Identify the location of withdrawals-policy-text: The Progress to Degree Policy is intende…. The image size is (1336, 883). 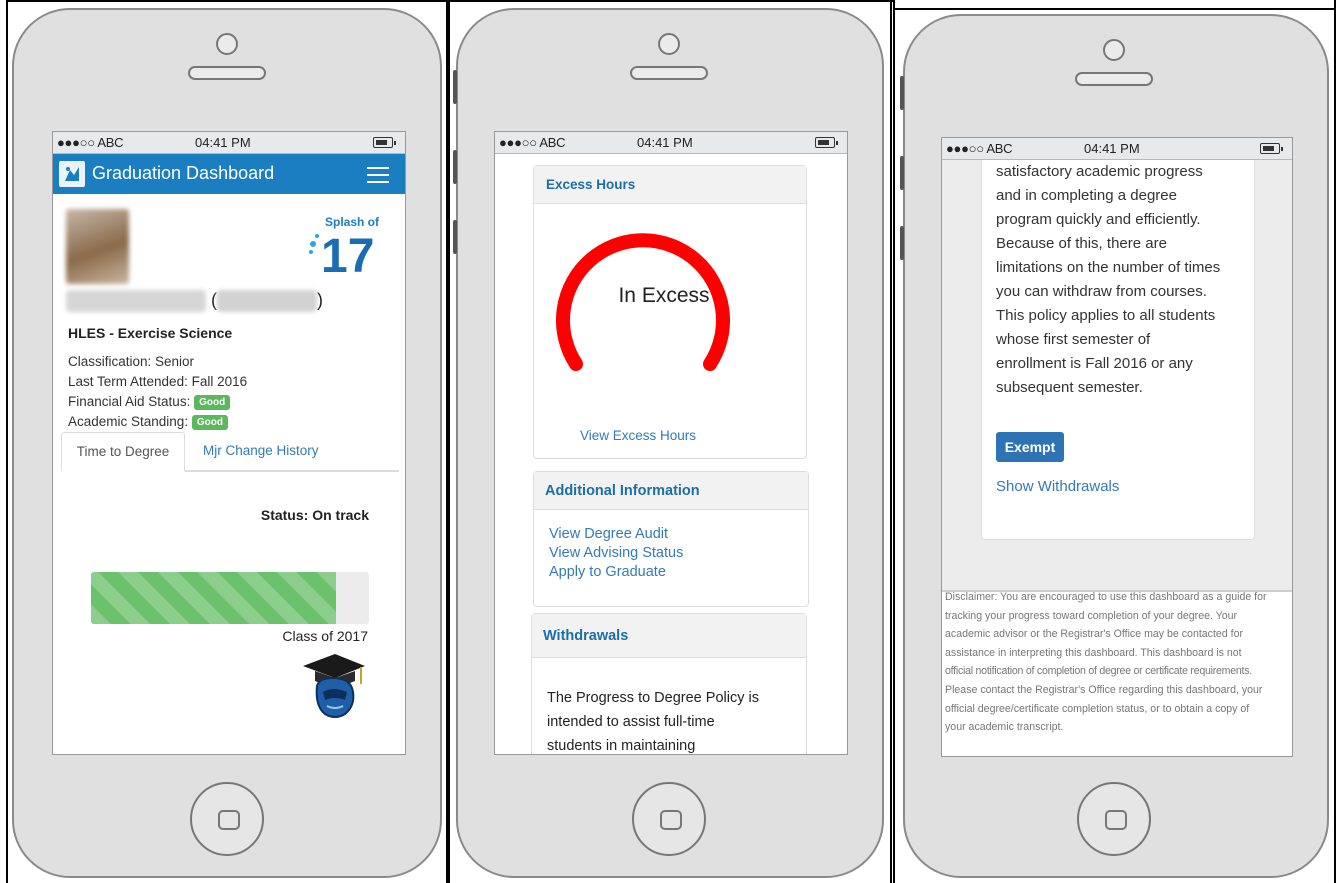
(653, 722).